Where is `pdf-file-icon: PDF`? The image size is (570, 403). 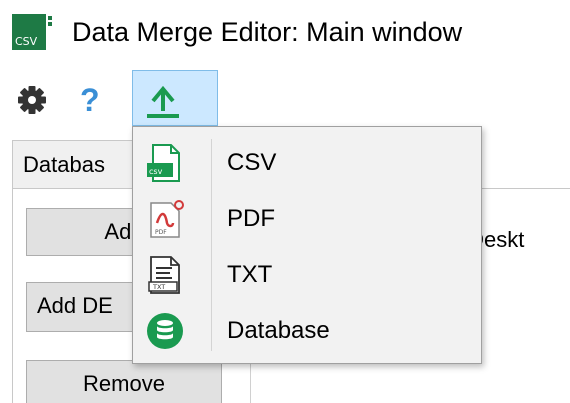
pdf-file-icon: PDF is located at coordinates (167, 219).